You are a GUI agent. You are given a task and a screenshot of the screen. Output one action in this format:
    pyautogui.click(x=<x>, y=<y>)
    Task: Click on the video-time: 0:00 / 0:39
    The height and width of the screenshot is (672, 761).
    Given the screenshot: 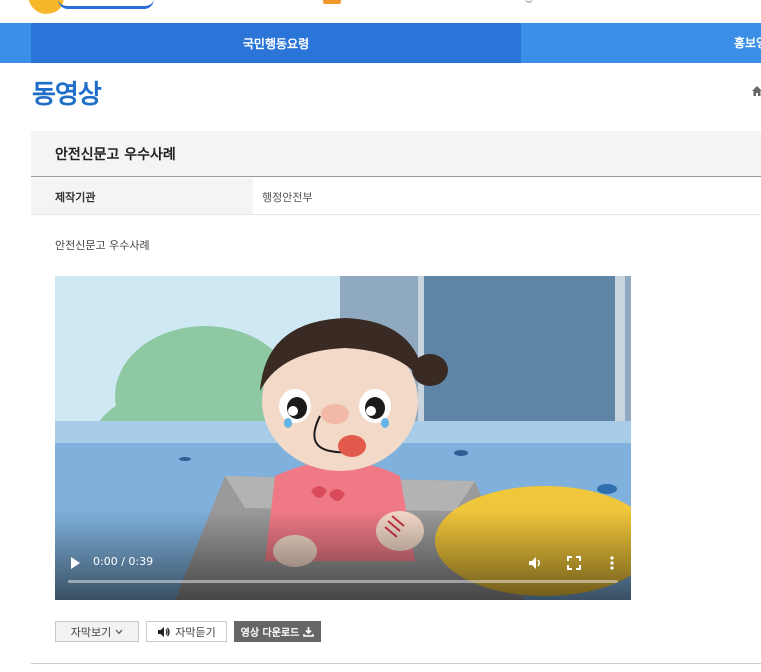 What is the action you would take?
    pyautogui.click(x=123, y=561)
    